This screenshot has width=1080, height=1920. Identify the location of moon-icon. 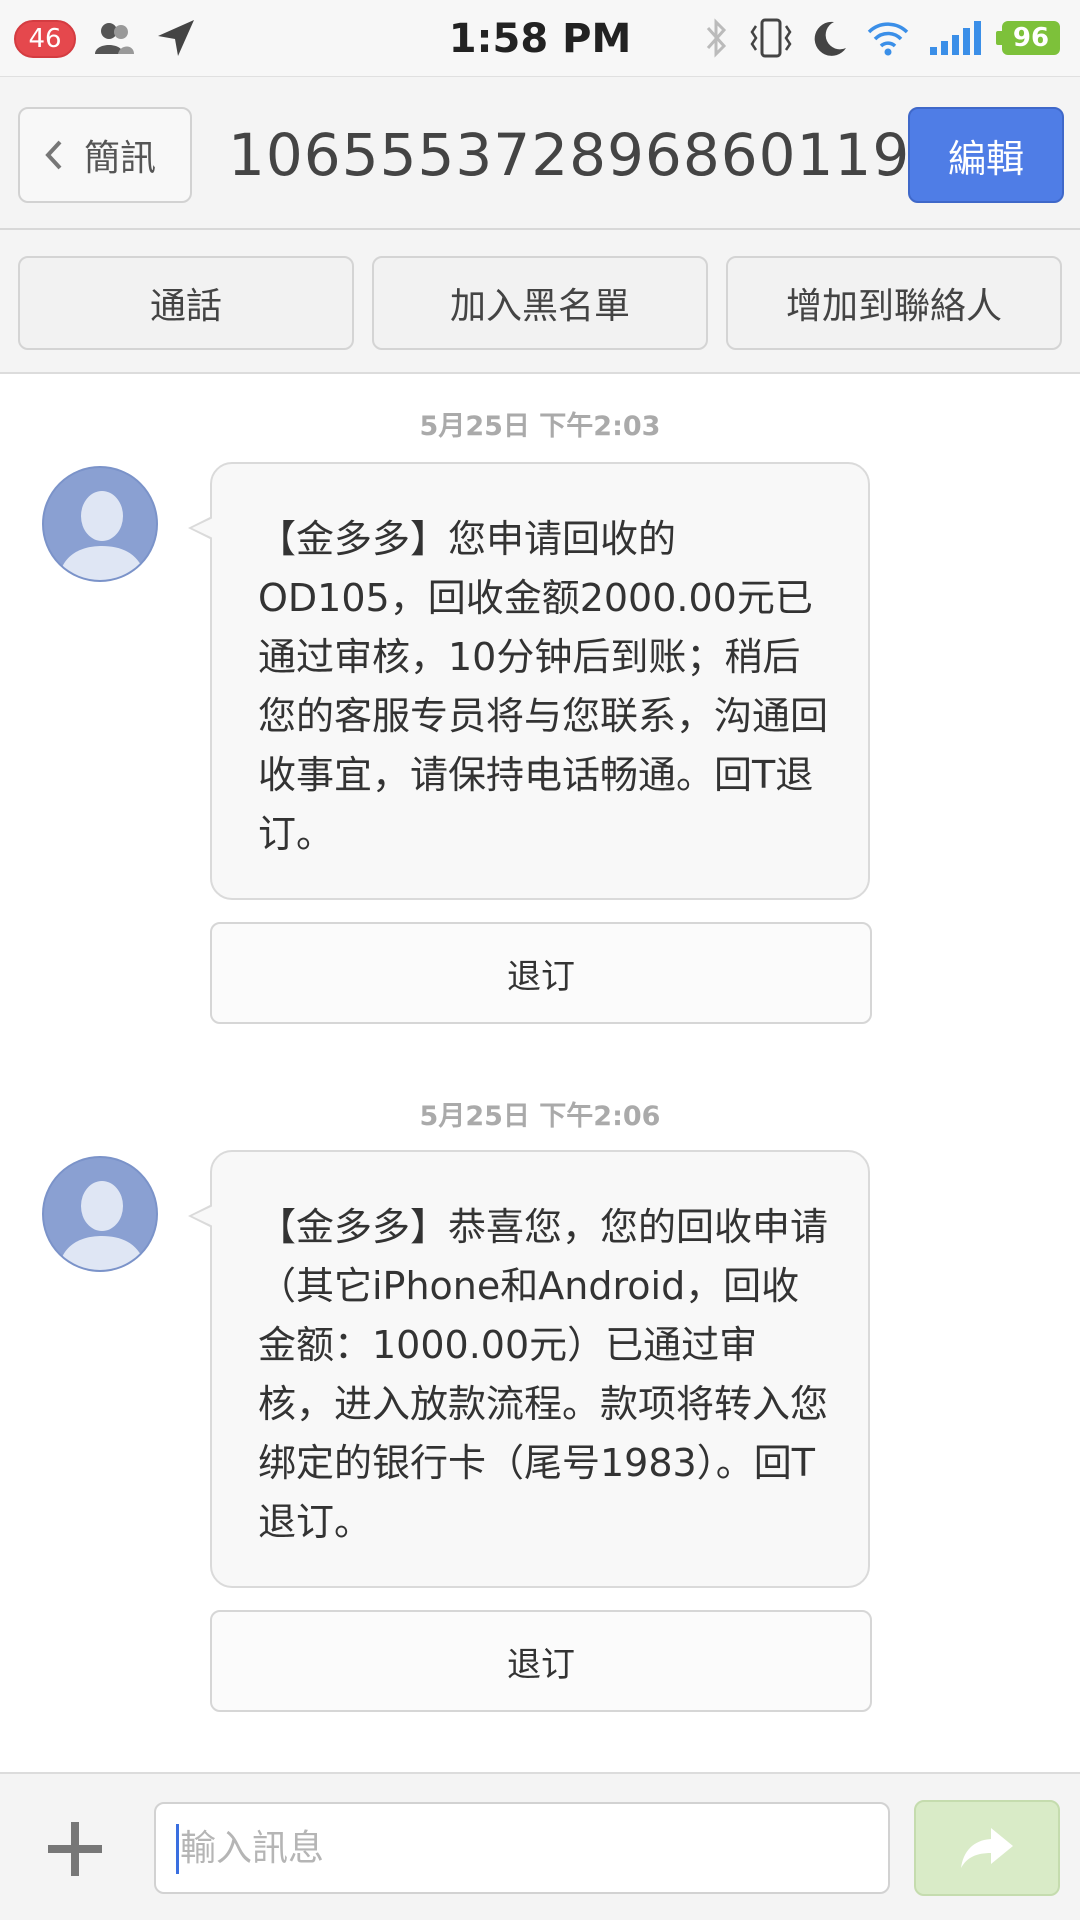
(830, 38).